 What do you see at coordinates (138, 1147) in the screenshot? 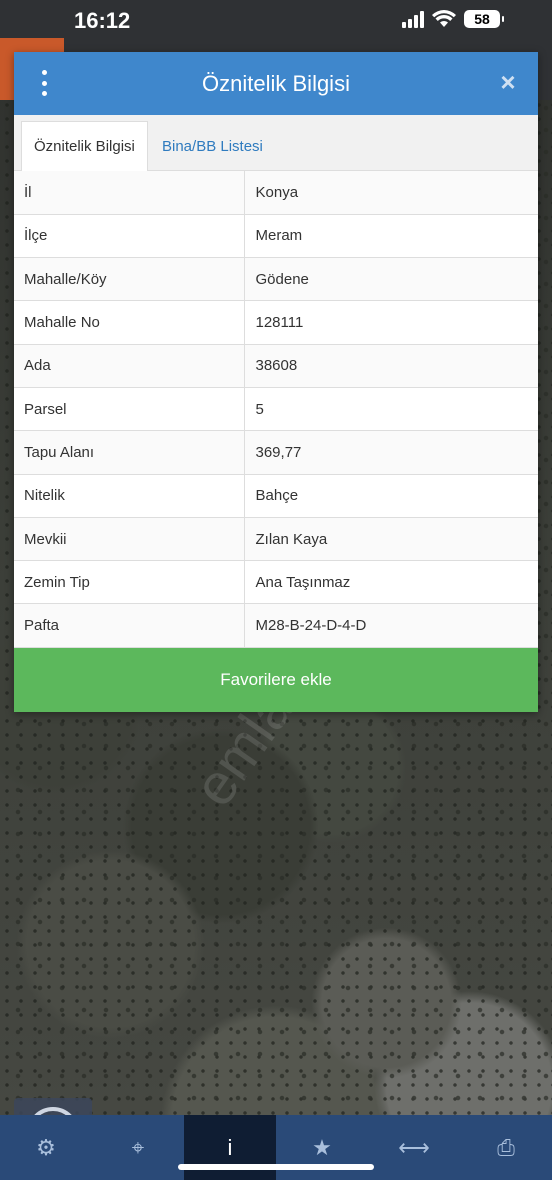
I see `crosshair-icon: ⌖` at bounding box center [138, 1147].